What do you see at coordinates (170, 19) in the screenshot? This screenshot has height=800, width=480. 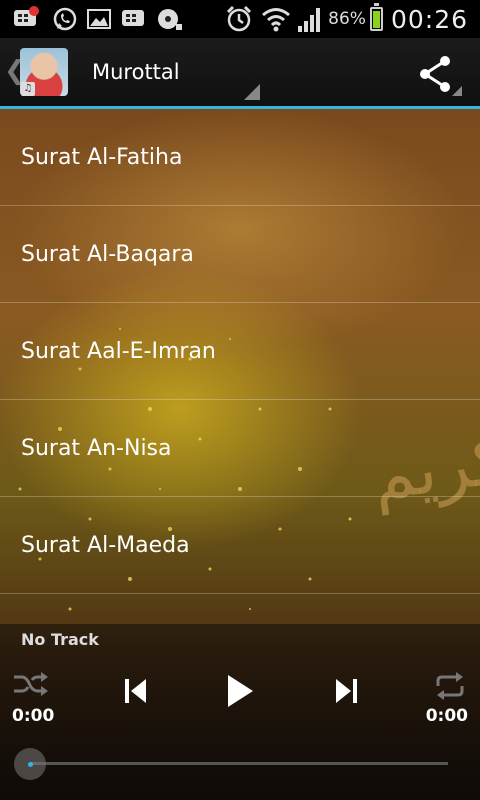 I see `media-icon` at bounding box center [170, 19].